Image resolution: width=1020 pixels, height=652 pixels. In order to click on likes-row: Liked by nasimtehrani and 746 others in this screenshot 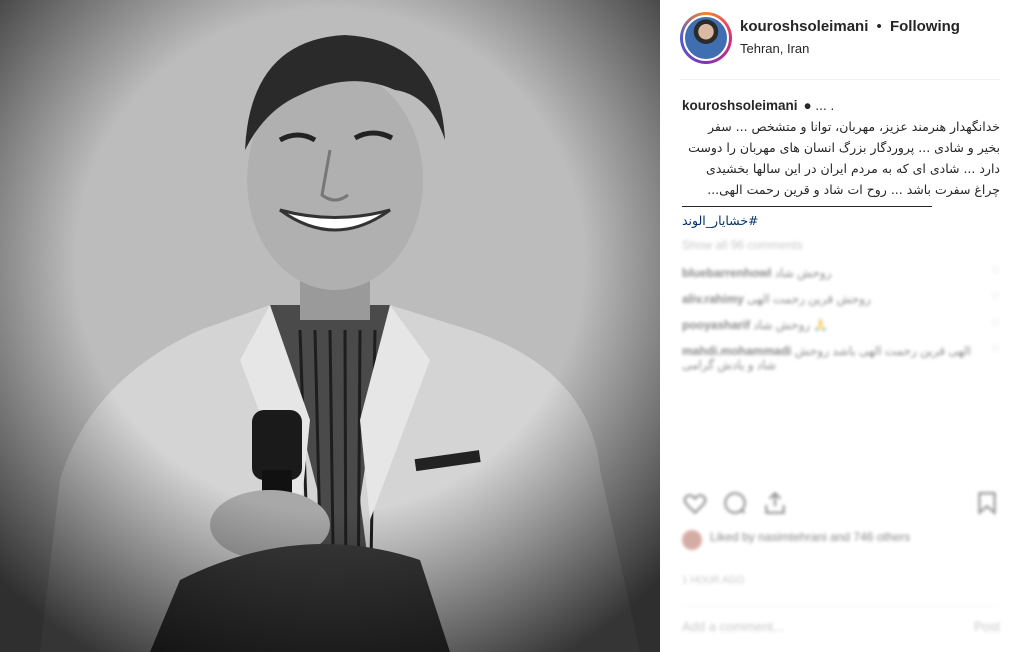, I will do `click(841, 540)`.